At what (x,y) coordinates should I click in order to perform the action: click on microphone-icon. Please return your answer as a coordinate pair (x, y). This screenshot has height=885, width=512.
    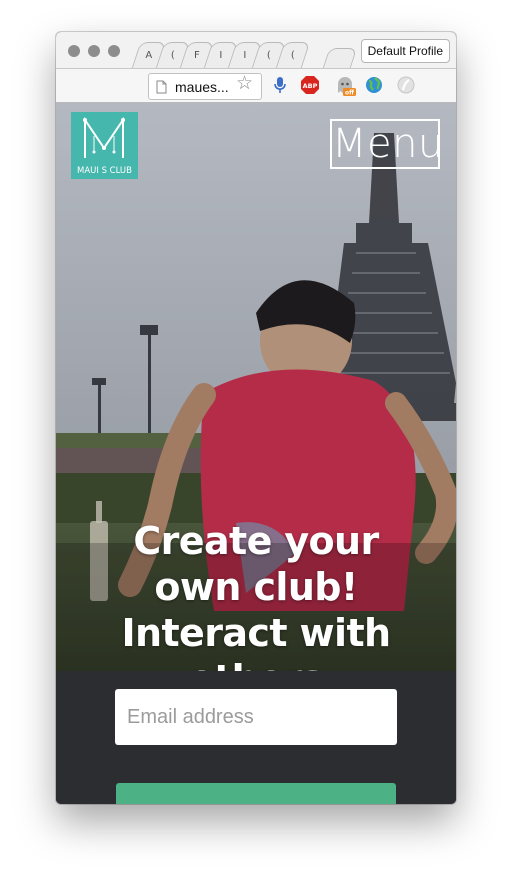
    Looking at the image, I should click on (280, 85).